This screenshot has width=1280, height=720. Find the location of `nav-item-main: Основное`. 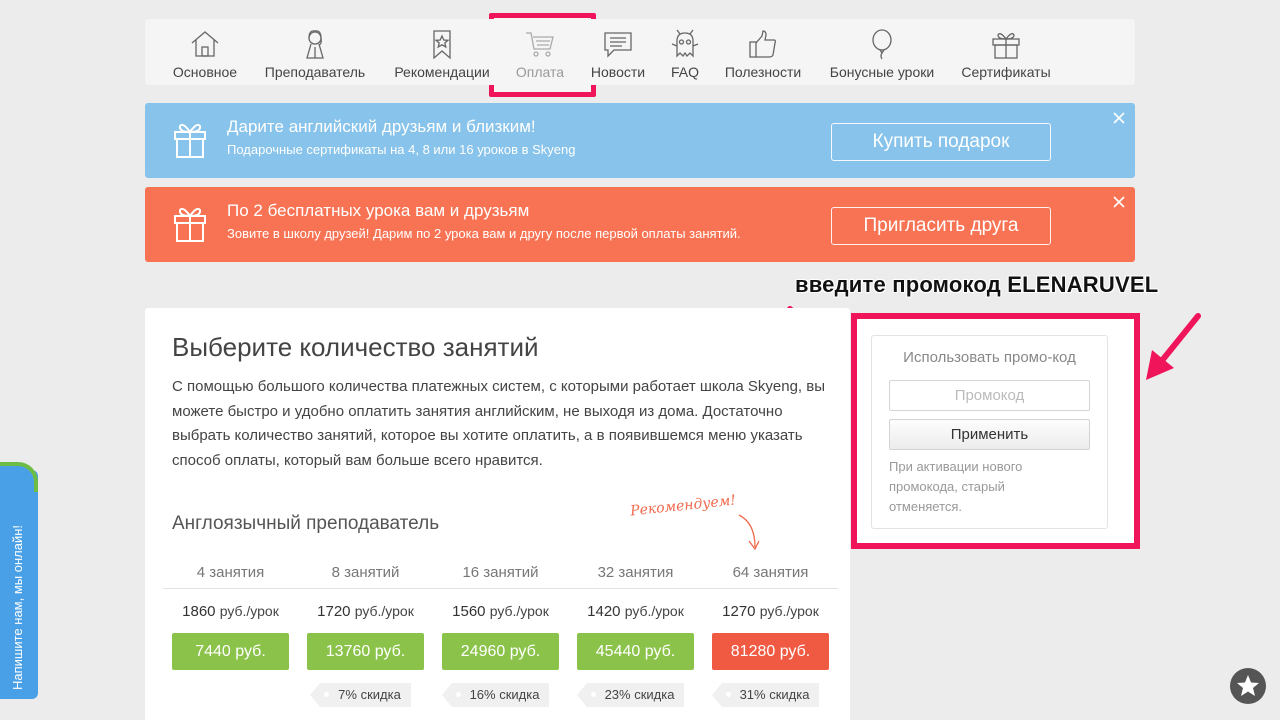

nav-item-main: Основное is located at coordinates (205, 52).